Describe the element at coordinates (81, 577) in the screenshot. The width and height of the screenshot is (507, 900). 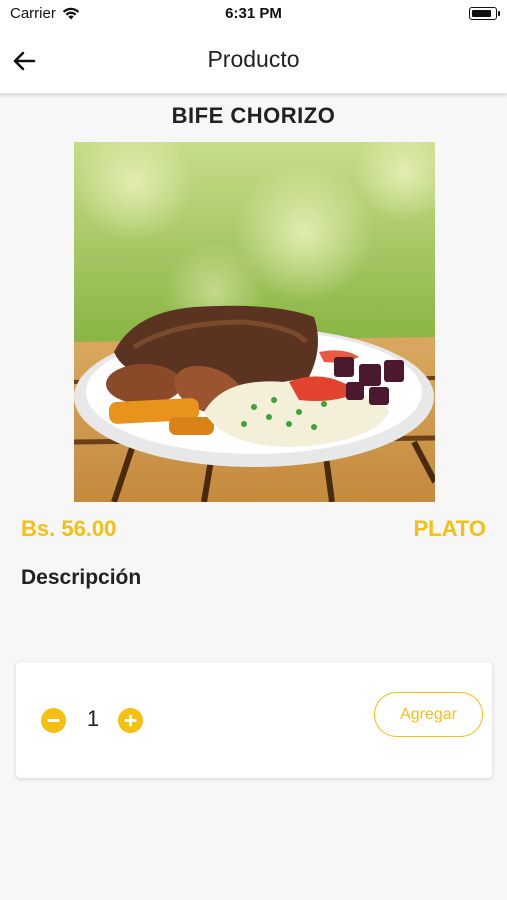
I see `description-heading: Descripción` at that location.